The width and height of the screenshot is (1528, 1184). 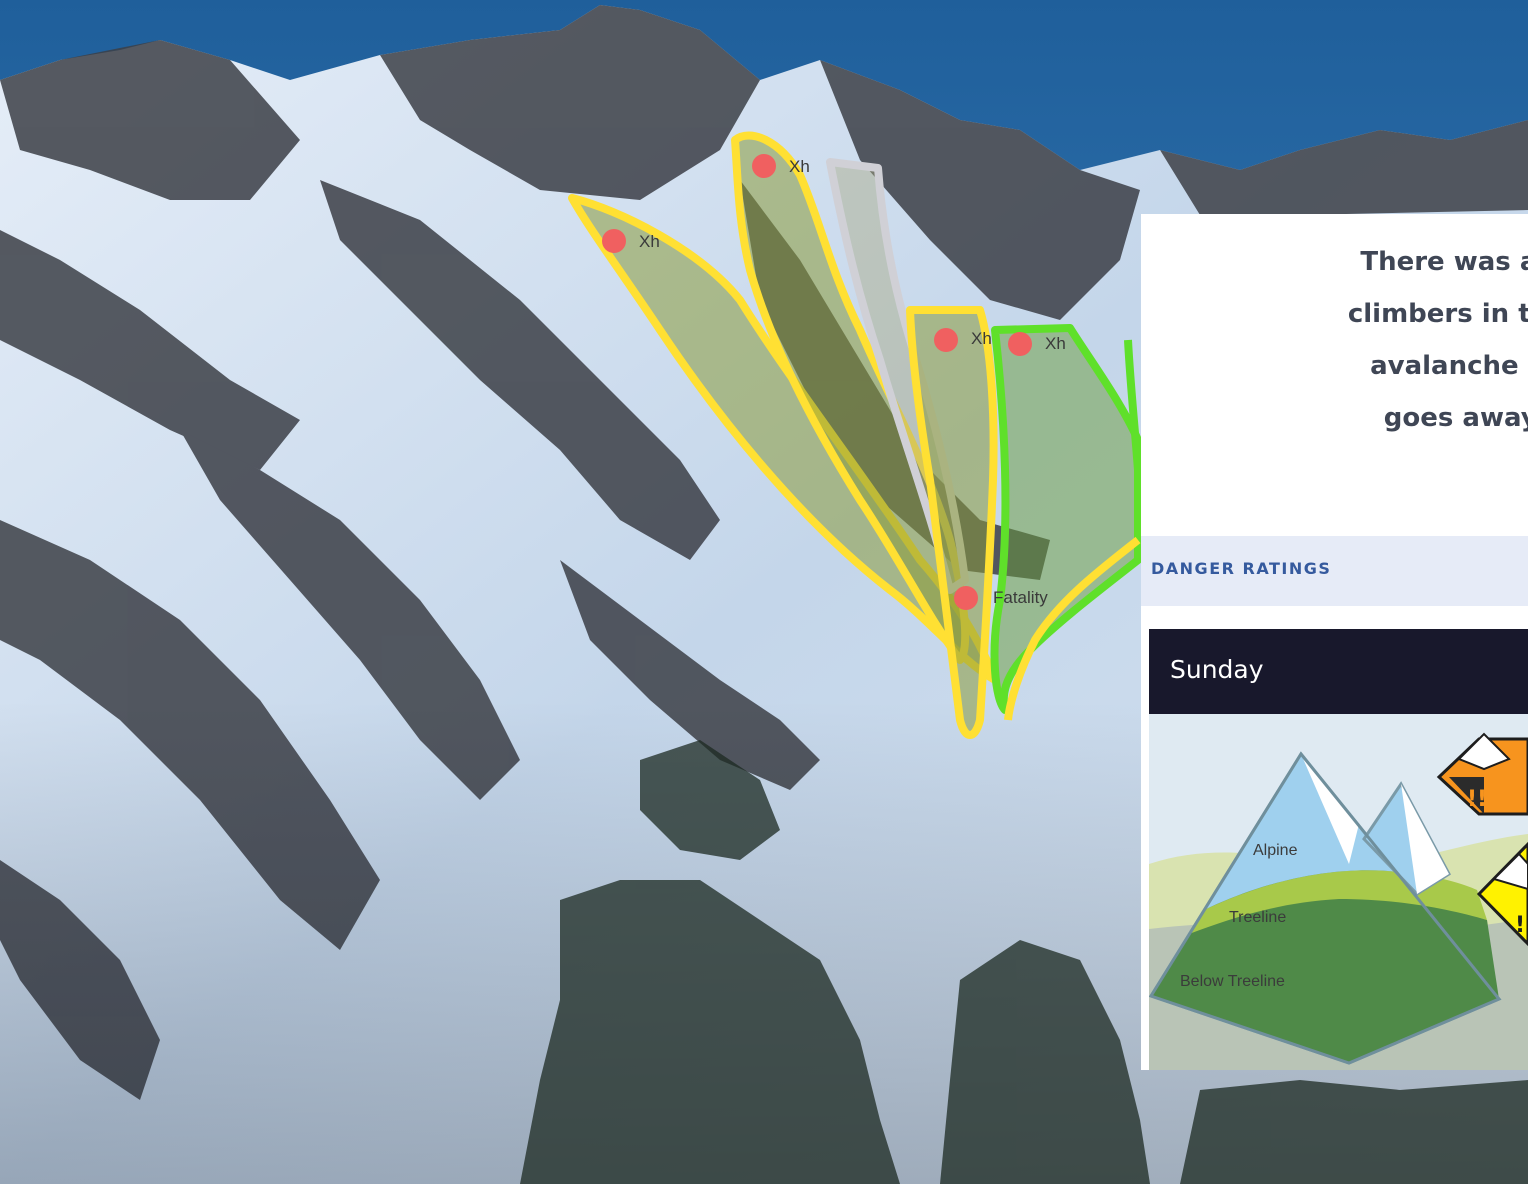 What do you see at coordinates (1257, 917) in the screenshot?
I see `band-label-treeline: Treeline` at bounding box center [1257, 917].